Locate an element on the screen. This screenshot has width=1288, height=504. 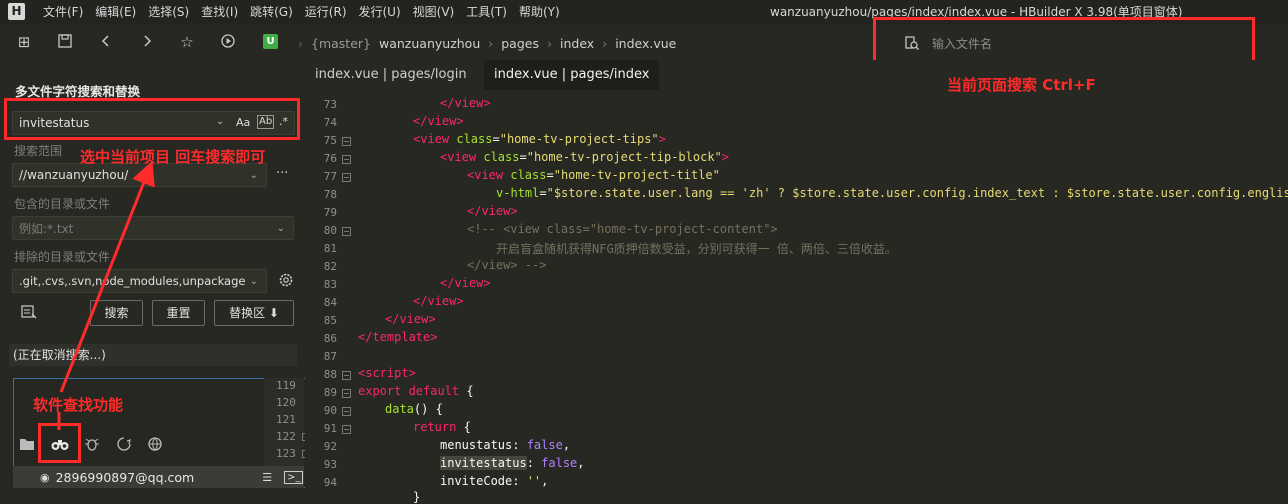
code-token: "home-tv-project-title" is located at coordinates (636, 175).